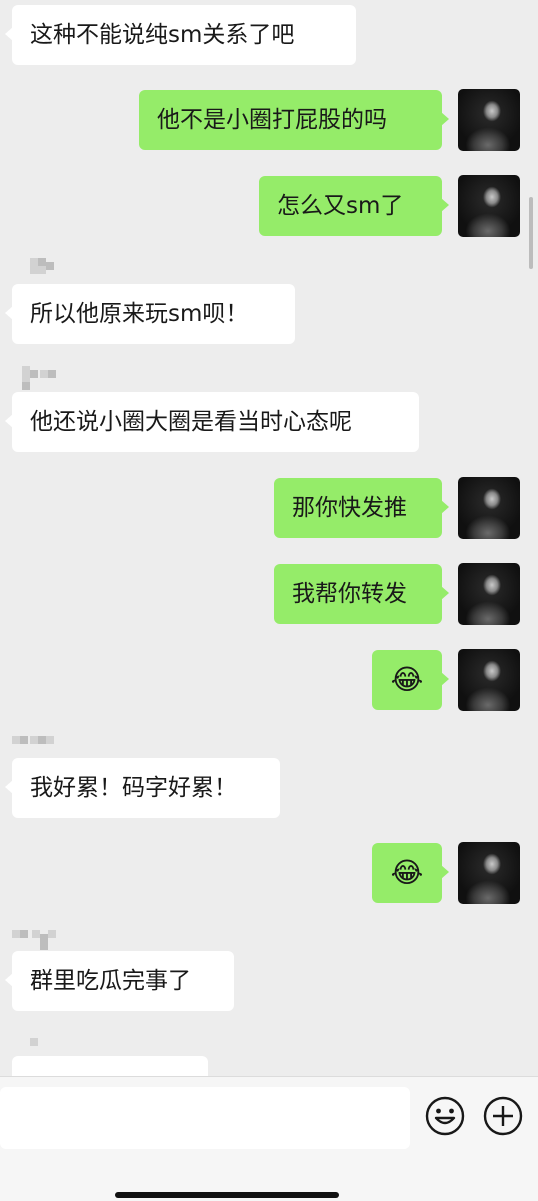 The image size is (538, 1201). Describe the element at coordinates (445, 1116) in the screenshot. I see `emoji-icon` at that location.